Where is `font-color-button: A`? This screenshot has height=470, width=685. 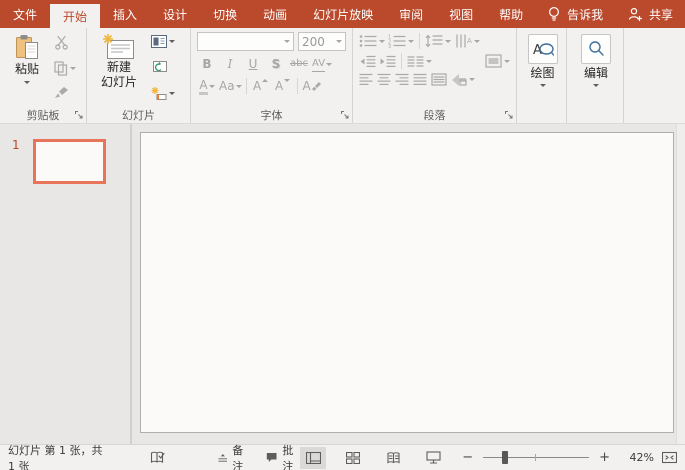 font-color-button: A is located at coordinates (207, 86).